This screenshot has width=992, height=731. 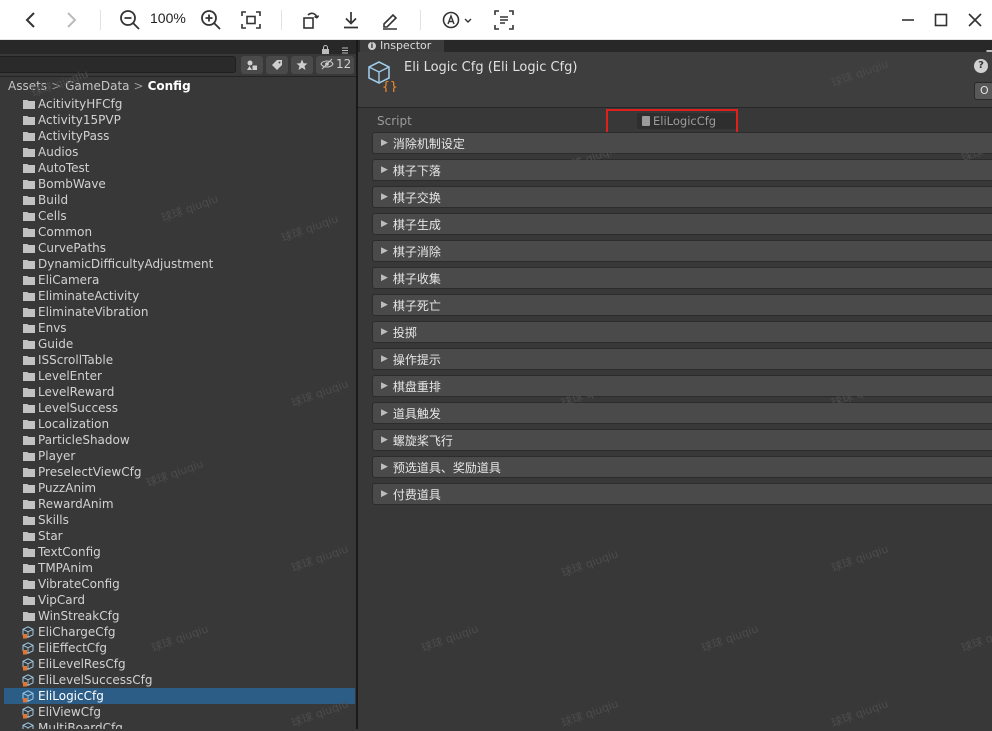 I want to click on search-input, so click(x=118, y=64).